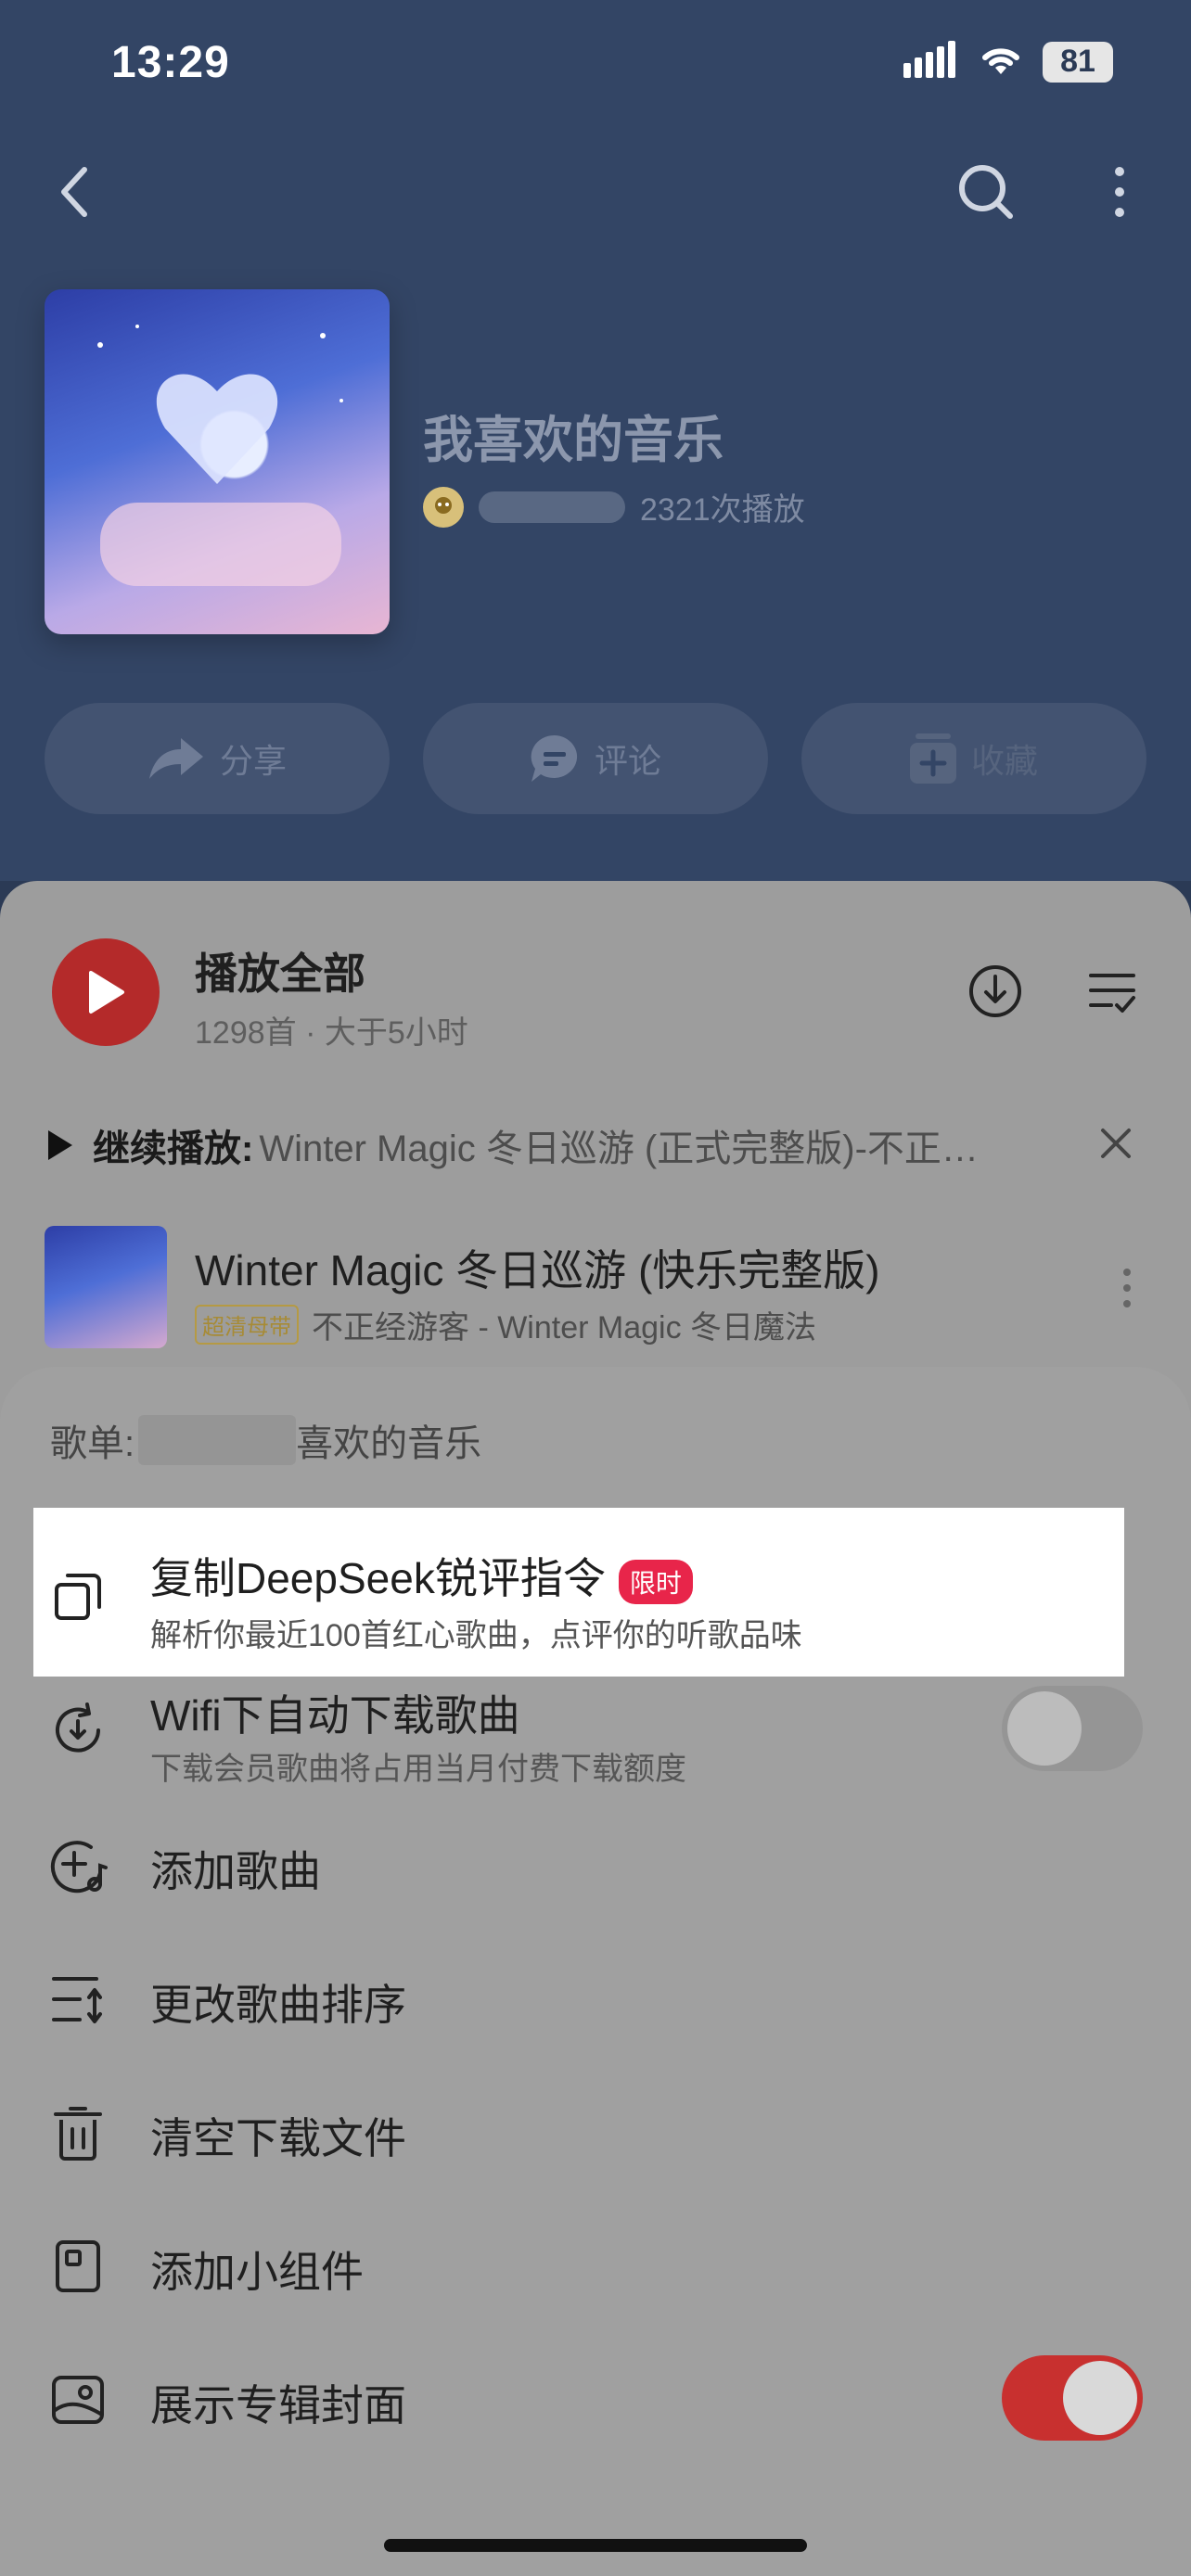 This screenshot has width=1191, height=2576. I want to click on auto-download-icon, so click(78, 1731).